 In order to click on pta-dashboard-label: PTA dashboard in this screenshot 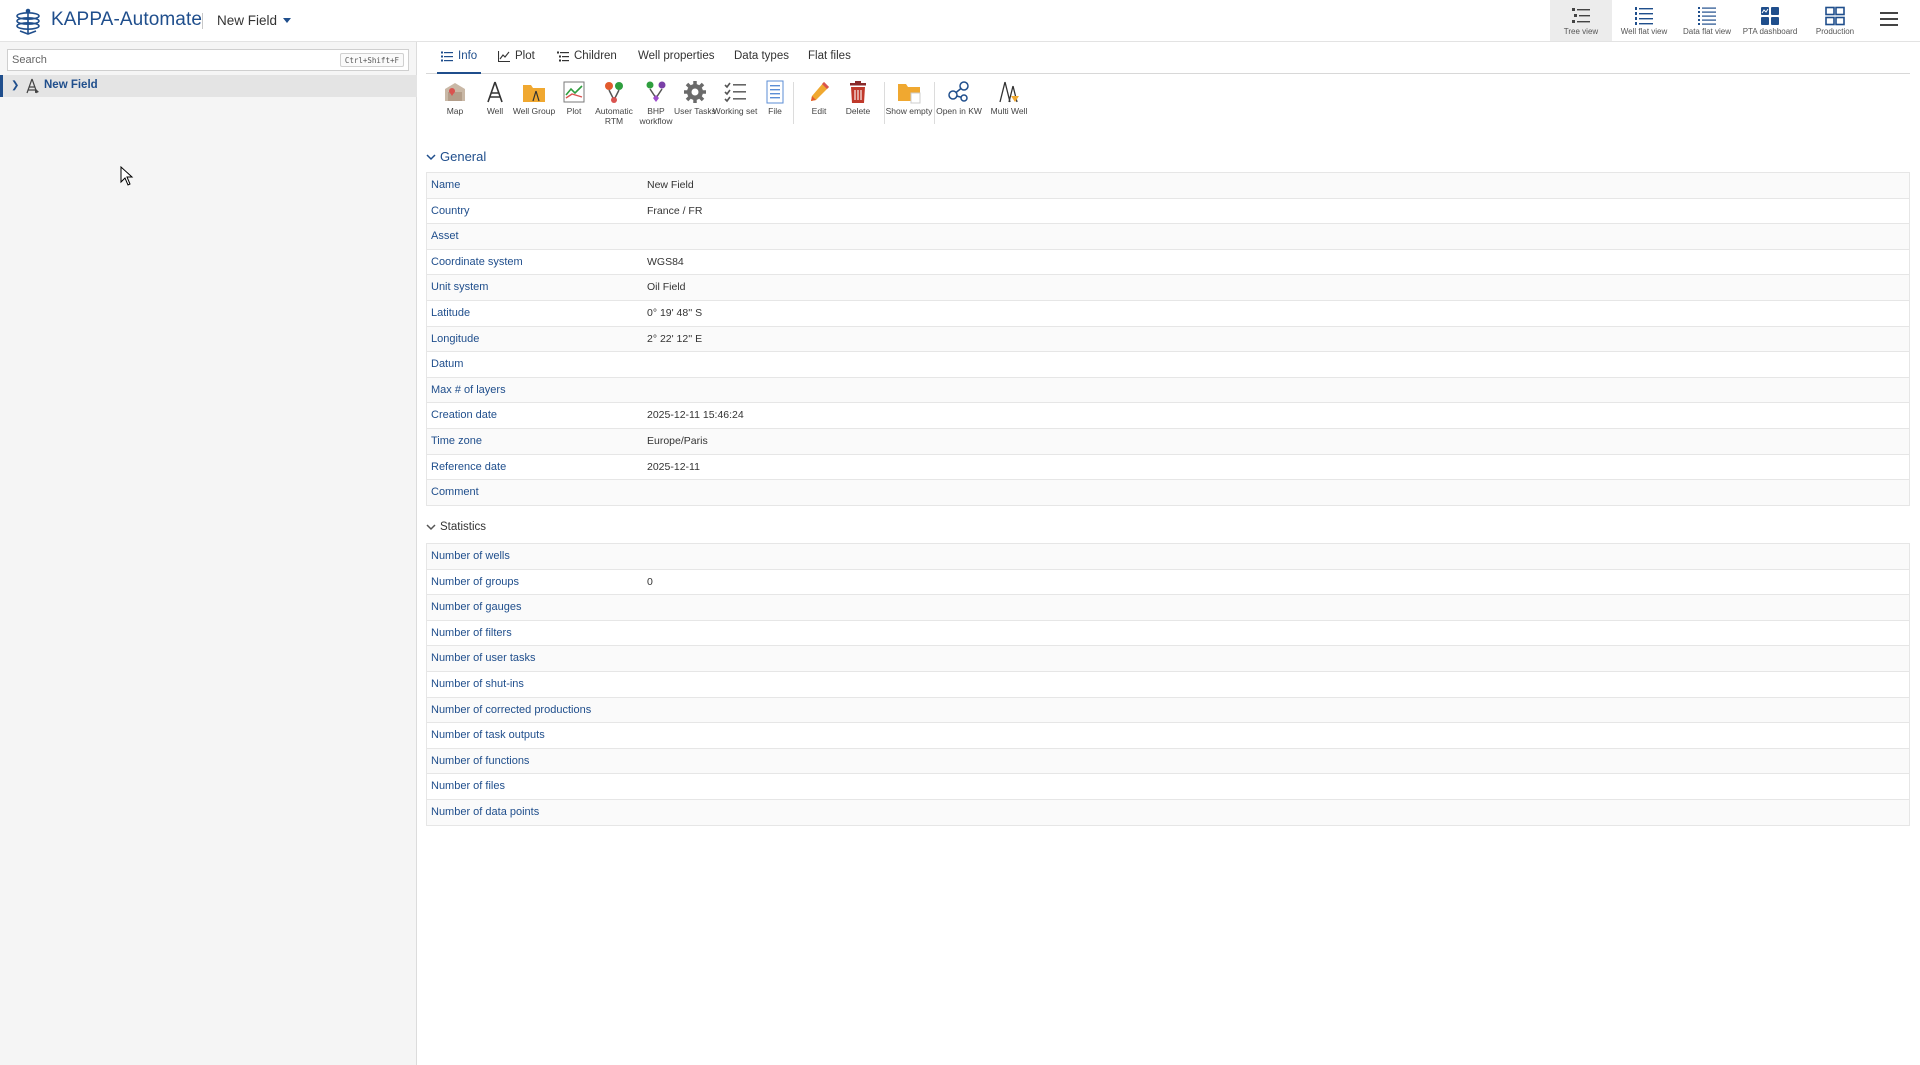, I will do `click(1770, 31)`.